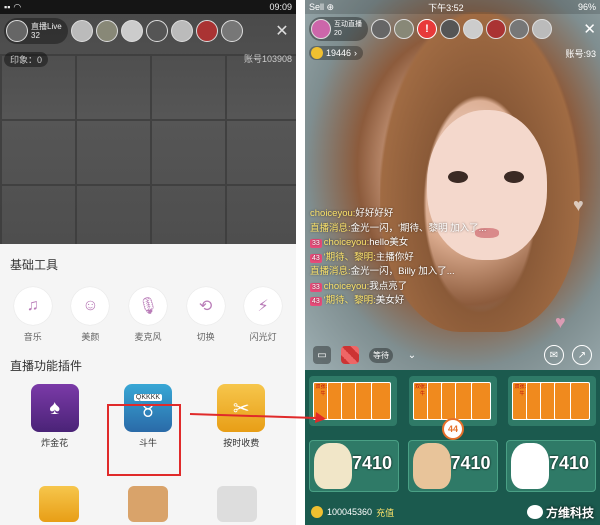 The image size is (600, 525). What do you see at coordinates (582, 355) in the screenshot?
I see `share-icon: ↗` at bounding box center [582, 355].